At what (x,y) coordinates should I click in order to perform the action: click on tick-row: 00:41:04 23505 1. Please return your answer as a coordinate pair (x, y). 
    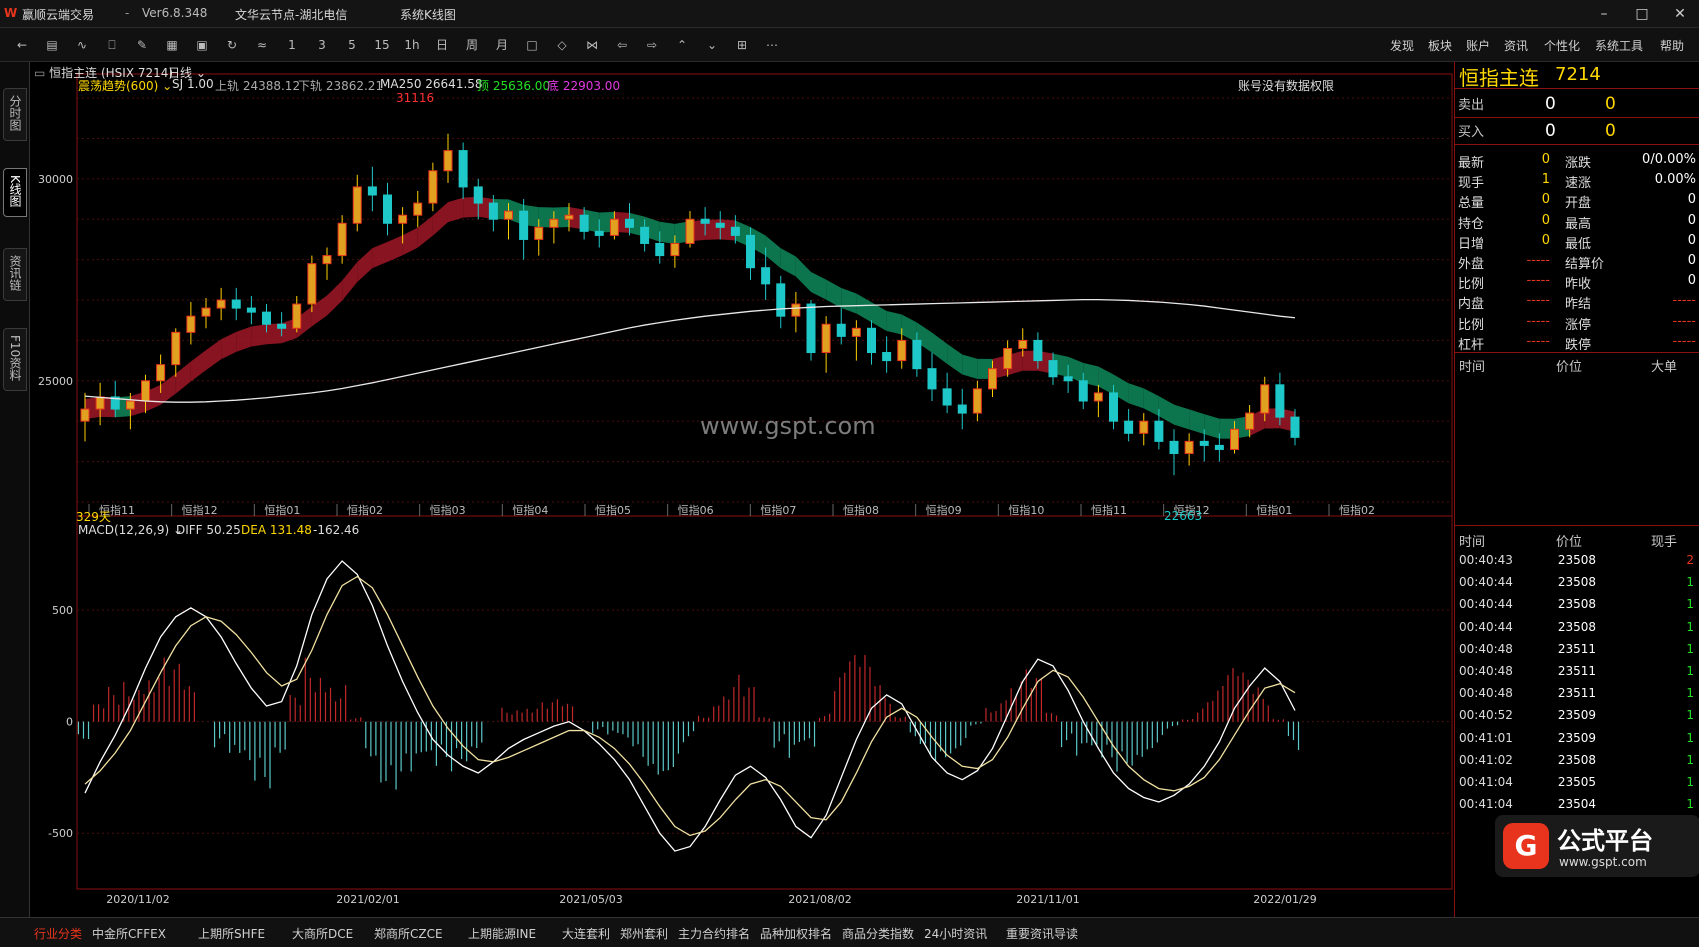
    Looking at the image, I should click on (1577, 783).